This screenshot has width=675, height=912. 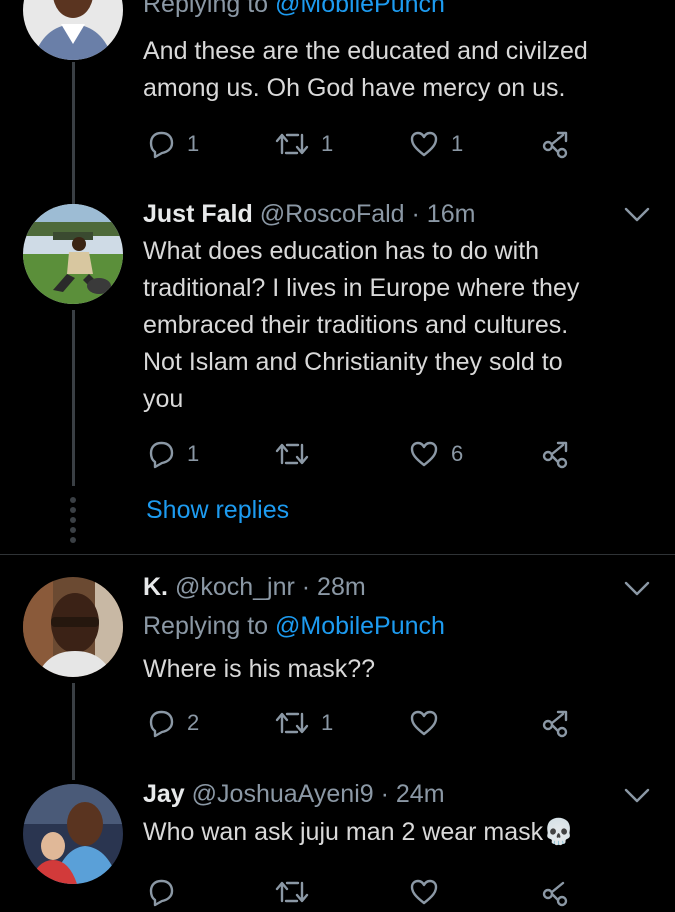 I want to click on show-replies-link: Show replies, so click(x=217, y=510).